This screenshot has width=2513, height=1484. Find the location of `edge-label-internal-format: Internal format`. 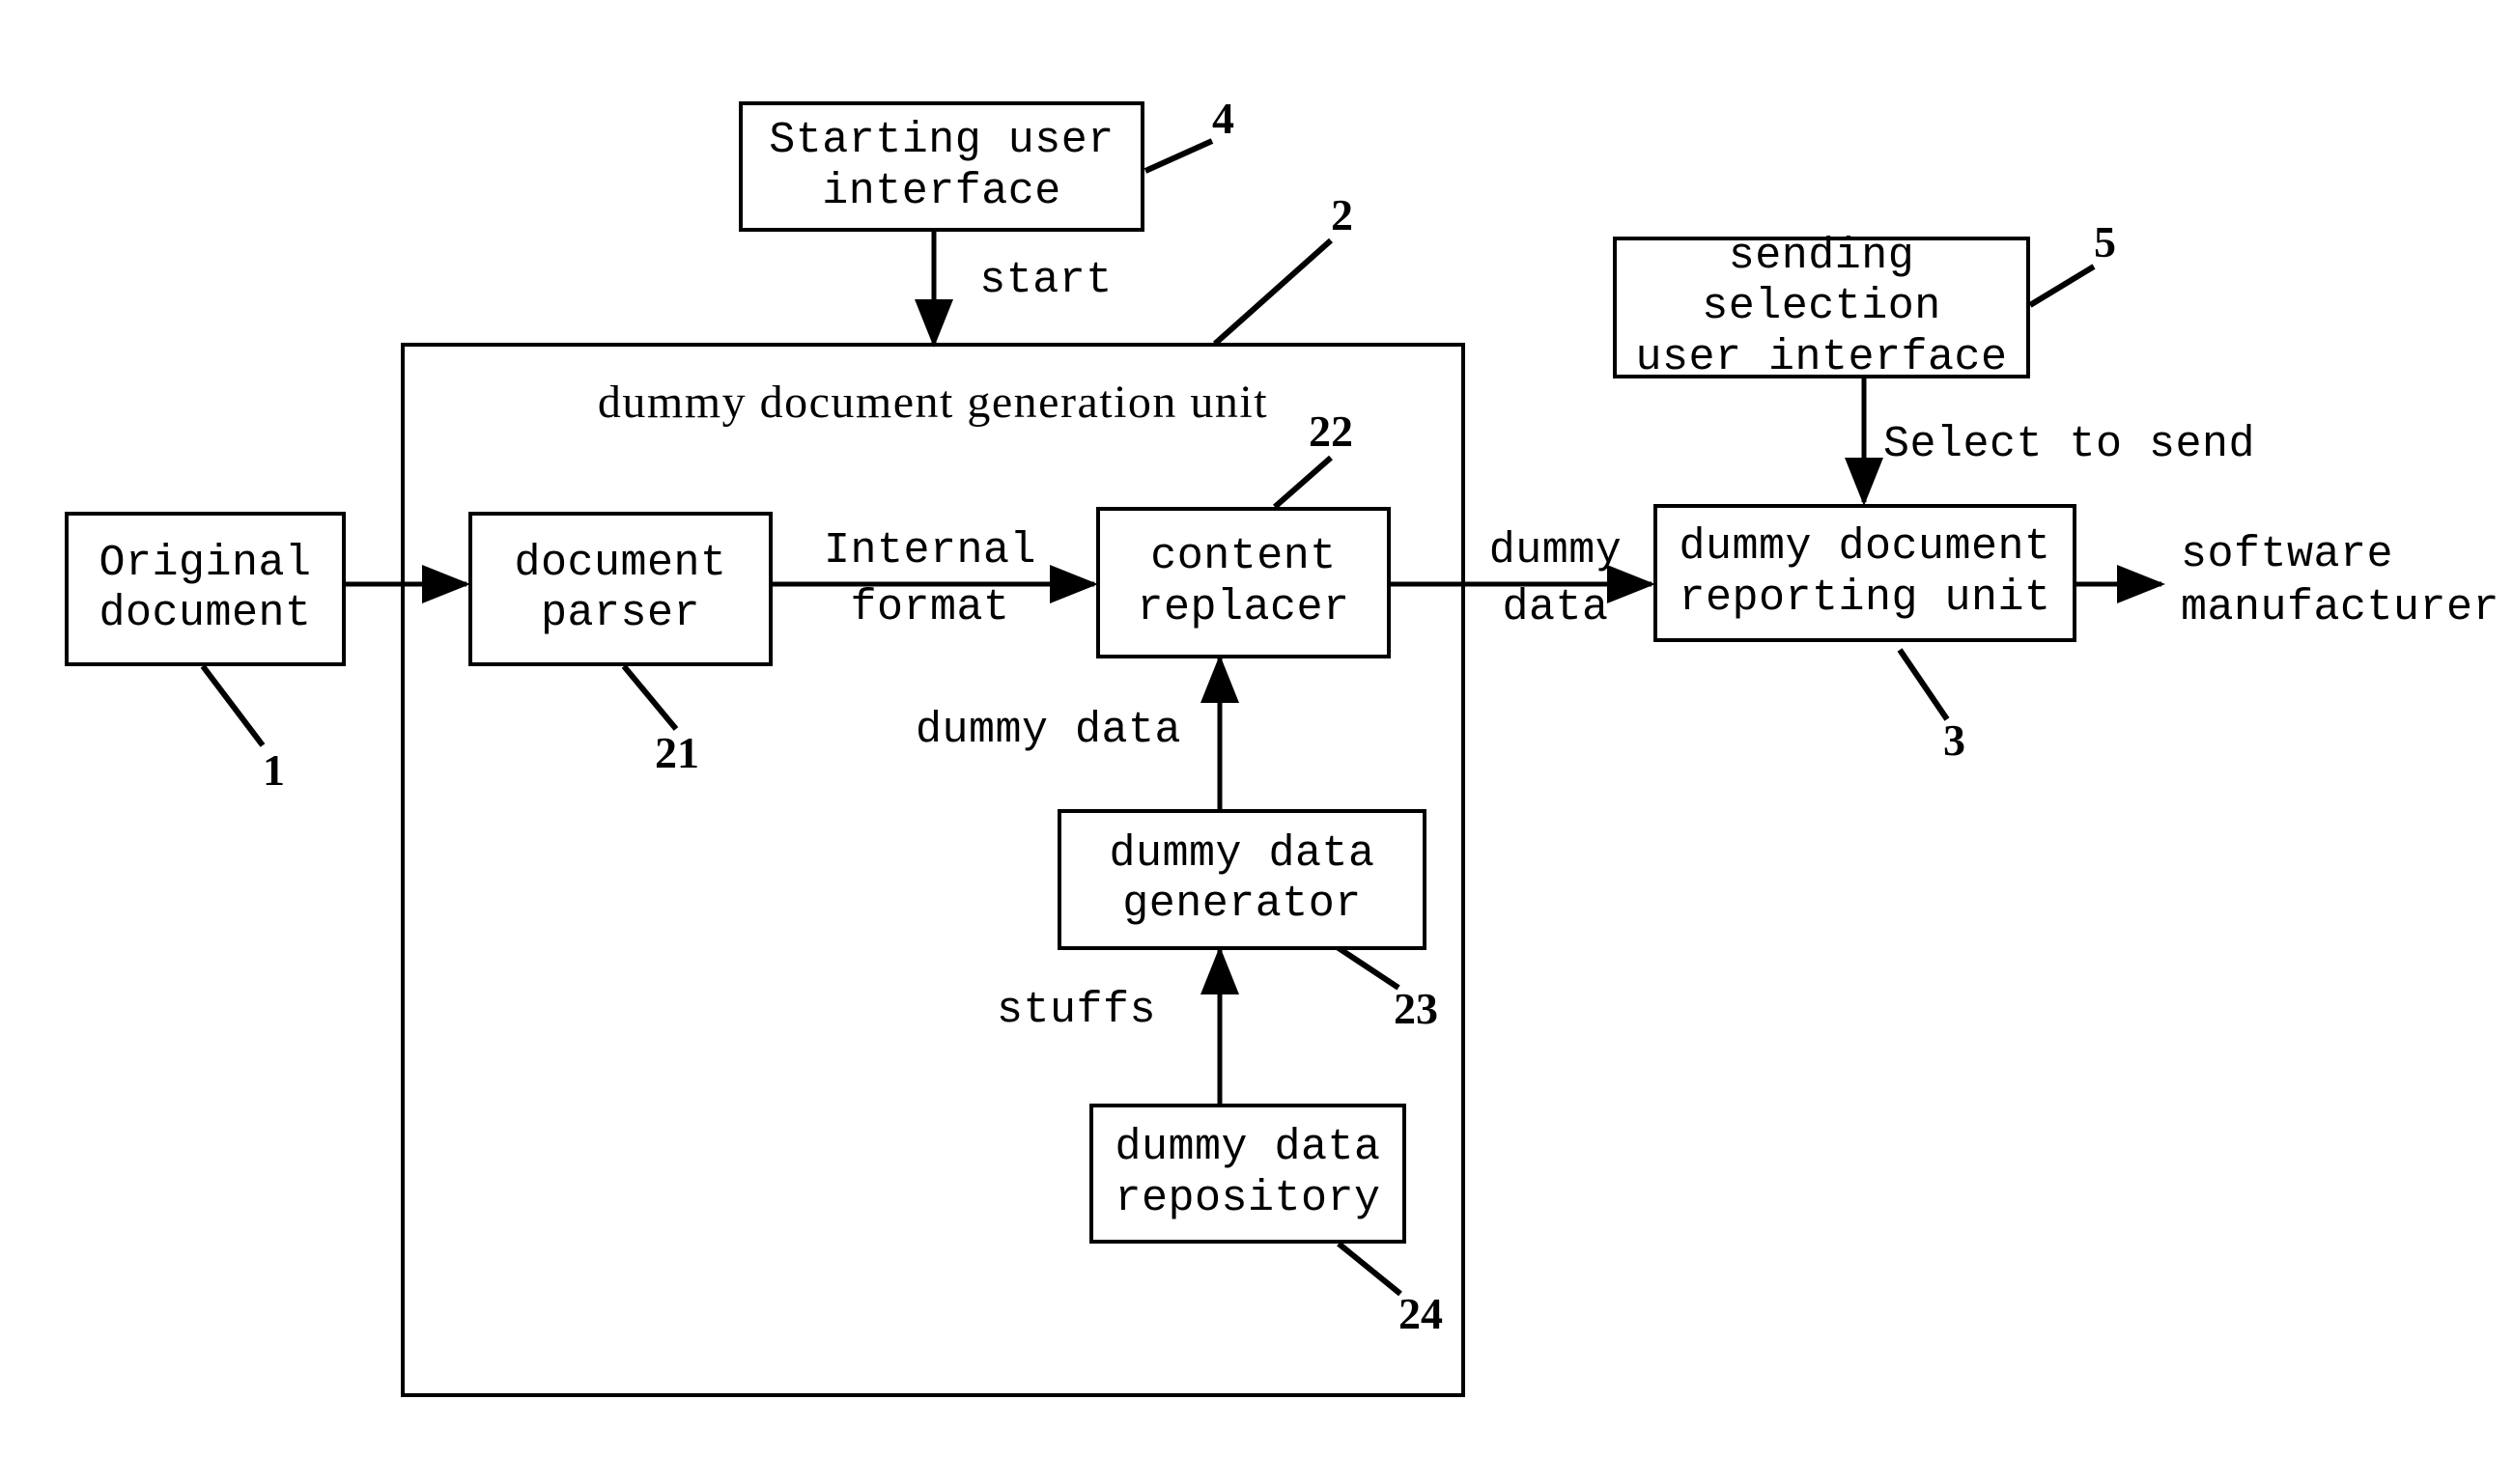

edge-label-internal-format: Internal format is located at coordinates (930, 579).